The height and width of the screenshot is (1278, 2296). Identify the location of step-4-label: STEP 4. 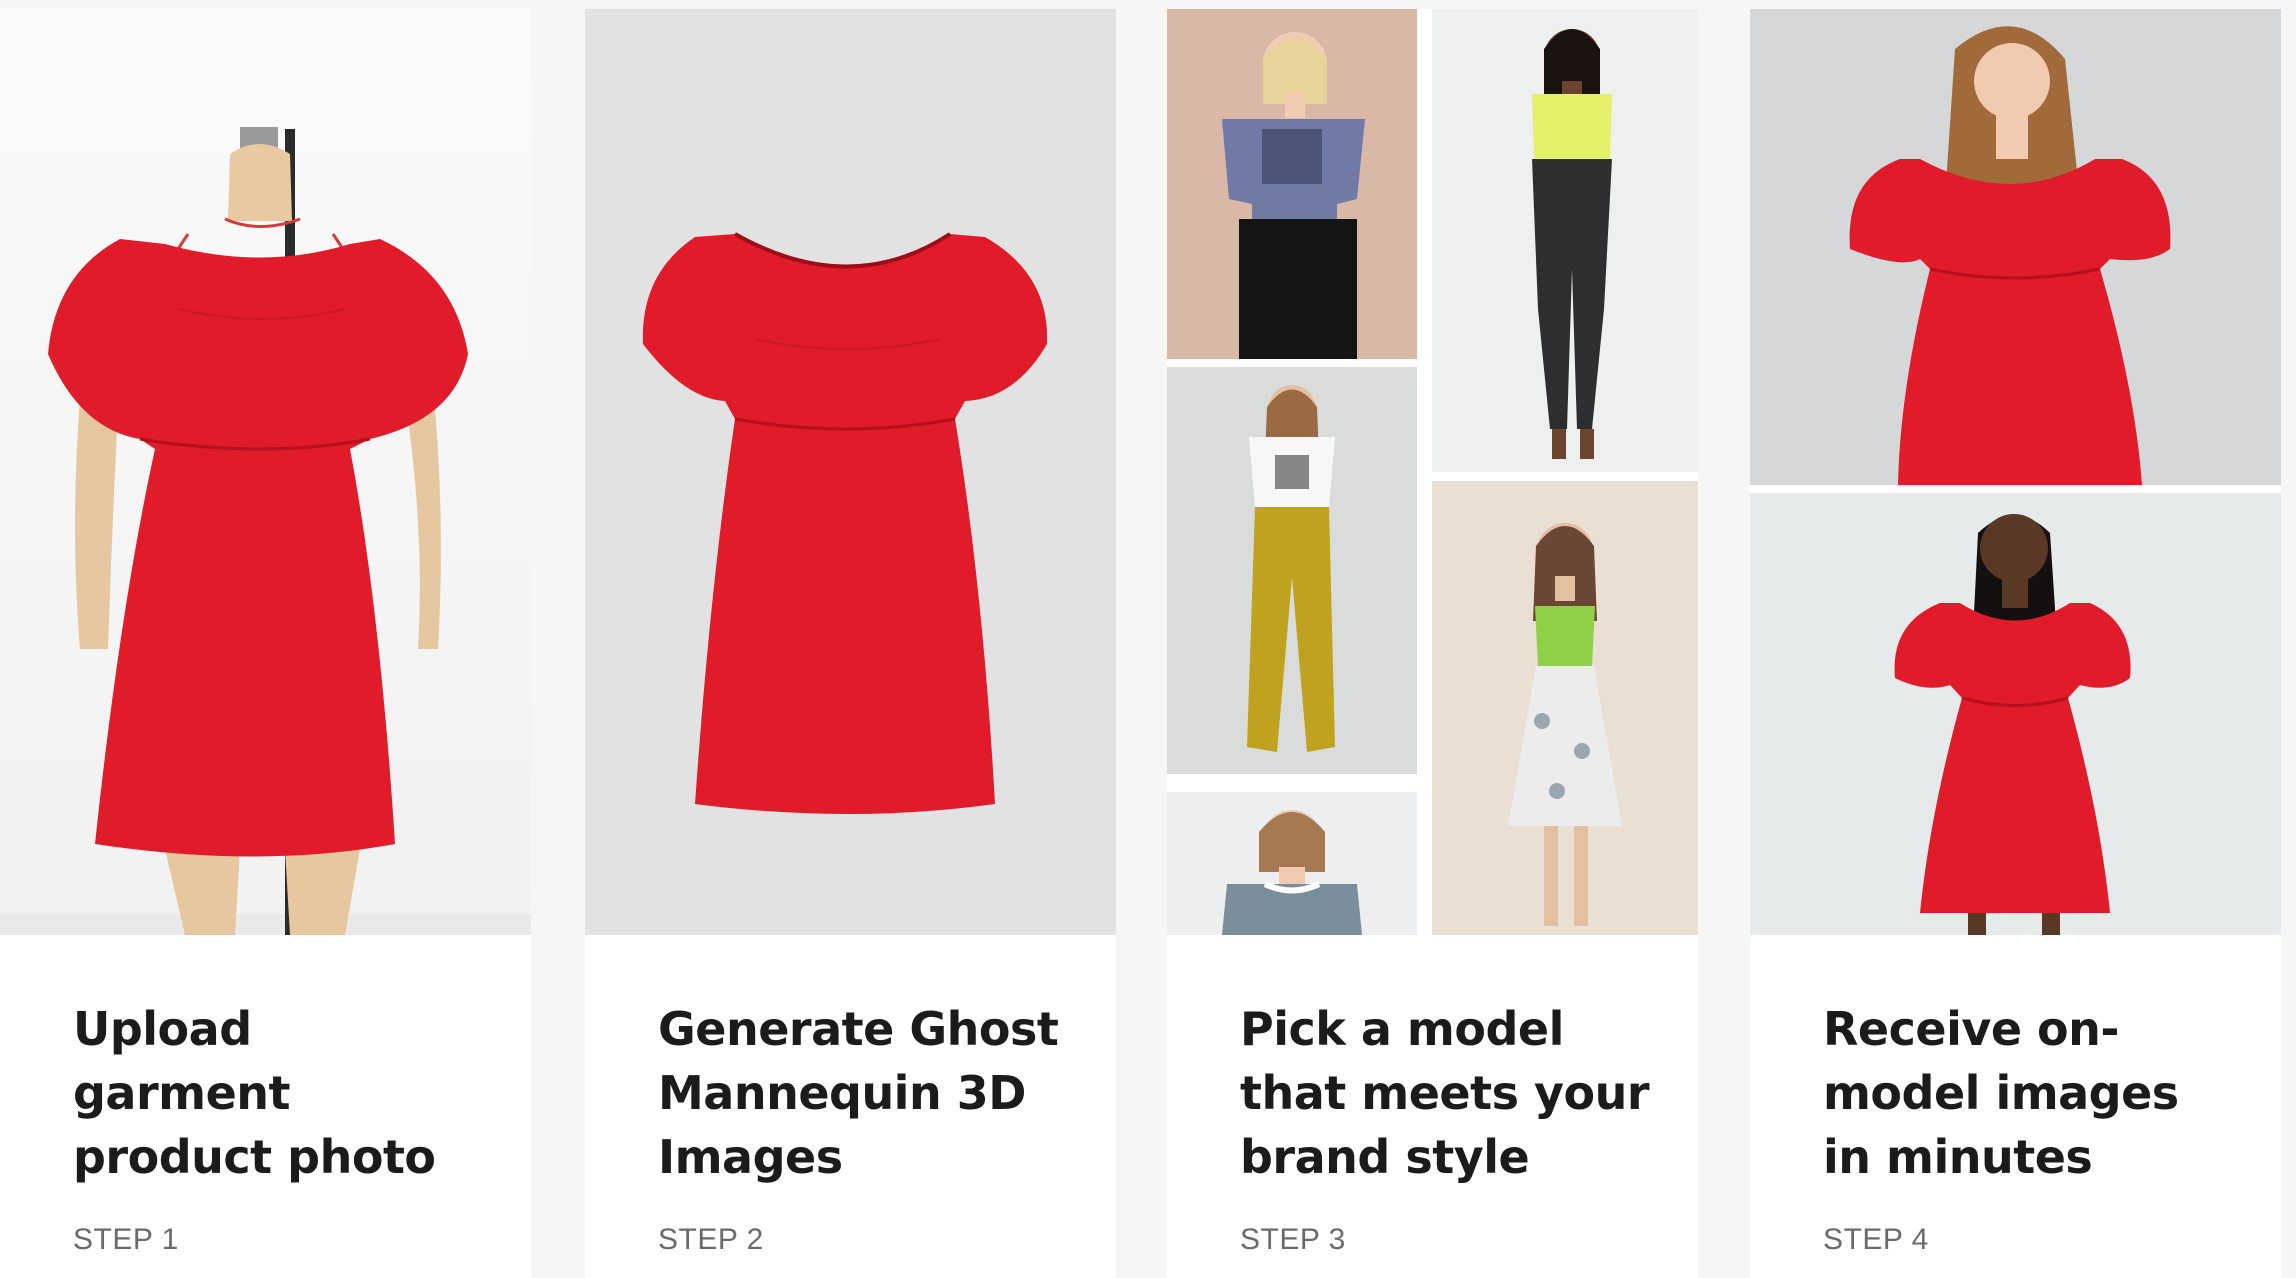
(1876, 1239).